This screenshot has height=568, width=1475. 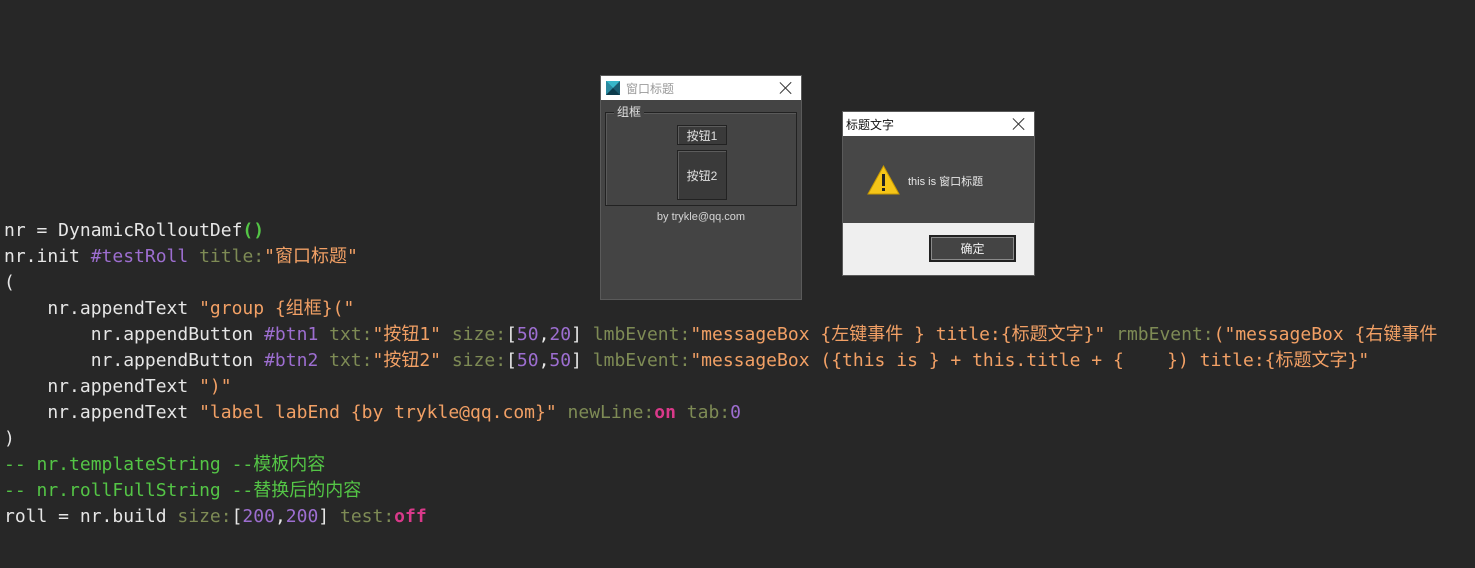 What do you see at coordinates (139, 256) in the screenshot?
I see `code-token: #testRoll` at bounding box center [139, 256].